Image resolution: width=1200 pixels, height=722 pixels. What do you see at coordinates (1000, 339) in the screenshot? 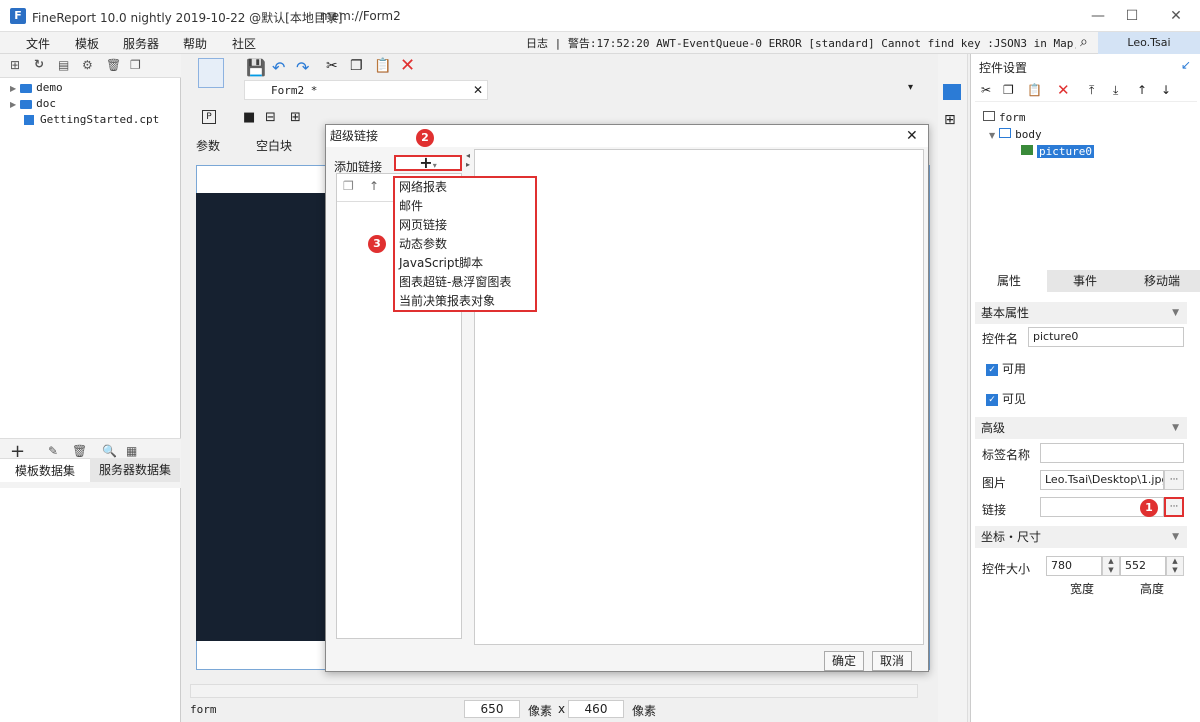
I see `widget-name-label: 控件名` at bounding box center [1000, 339].